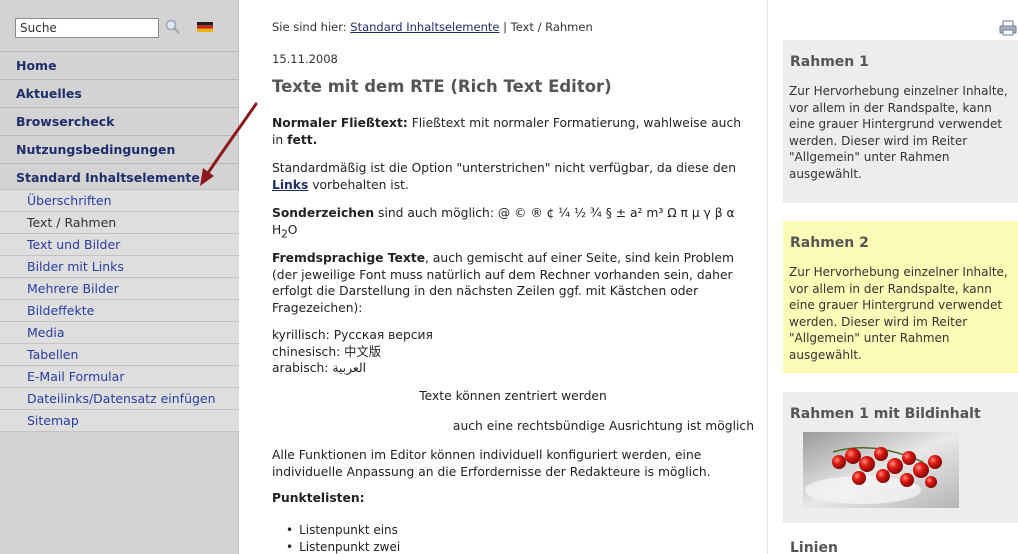  I want to click on centered-text: Texte können zentriert werden, so click(513, 396).